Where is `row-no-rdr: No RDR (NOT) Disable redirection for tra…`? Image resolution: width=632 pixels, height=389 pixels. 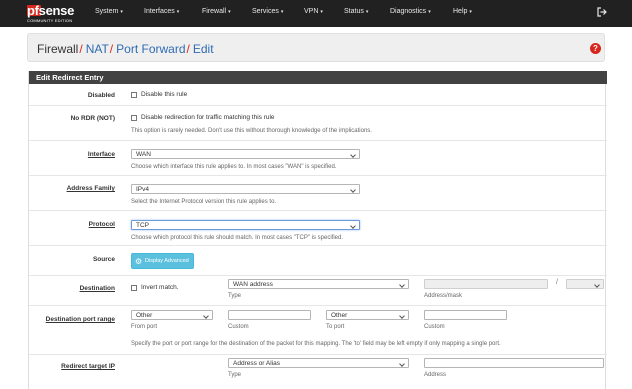
row-no-rdr: No RDR (NOT) Disable redirection for tra… is located at coordinates (318, 123).